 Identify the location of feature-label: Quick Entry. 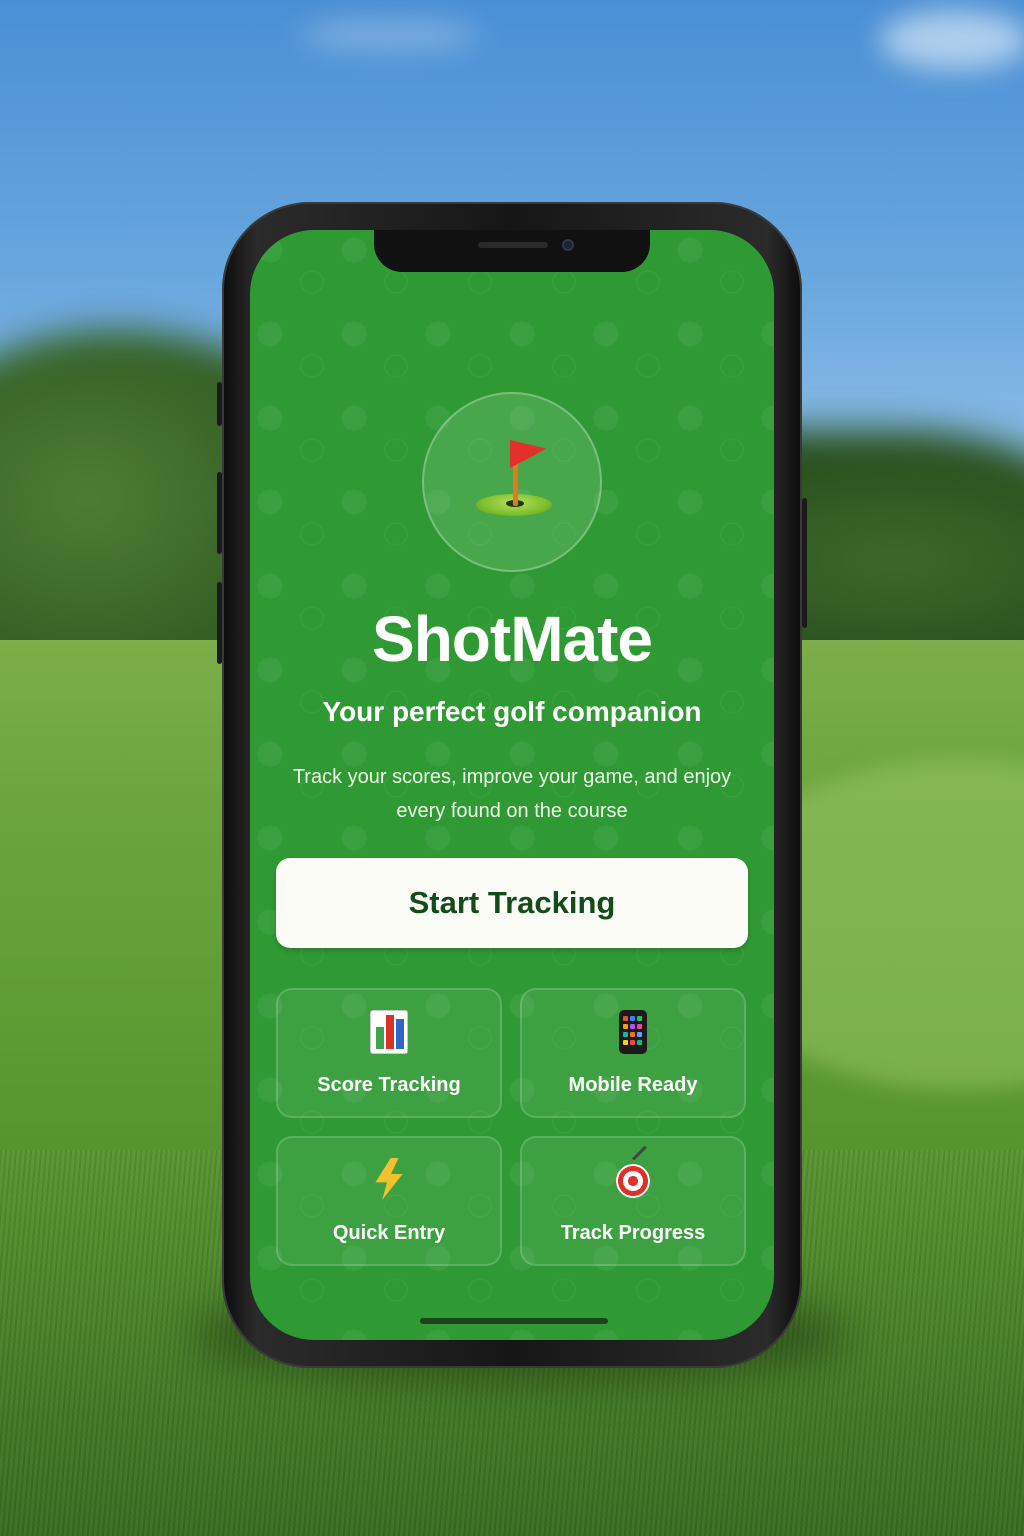
(389, 1233).